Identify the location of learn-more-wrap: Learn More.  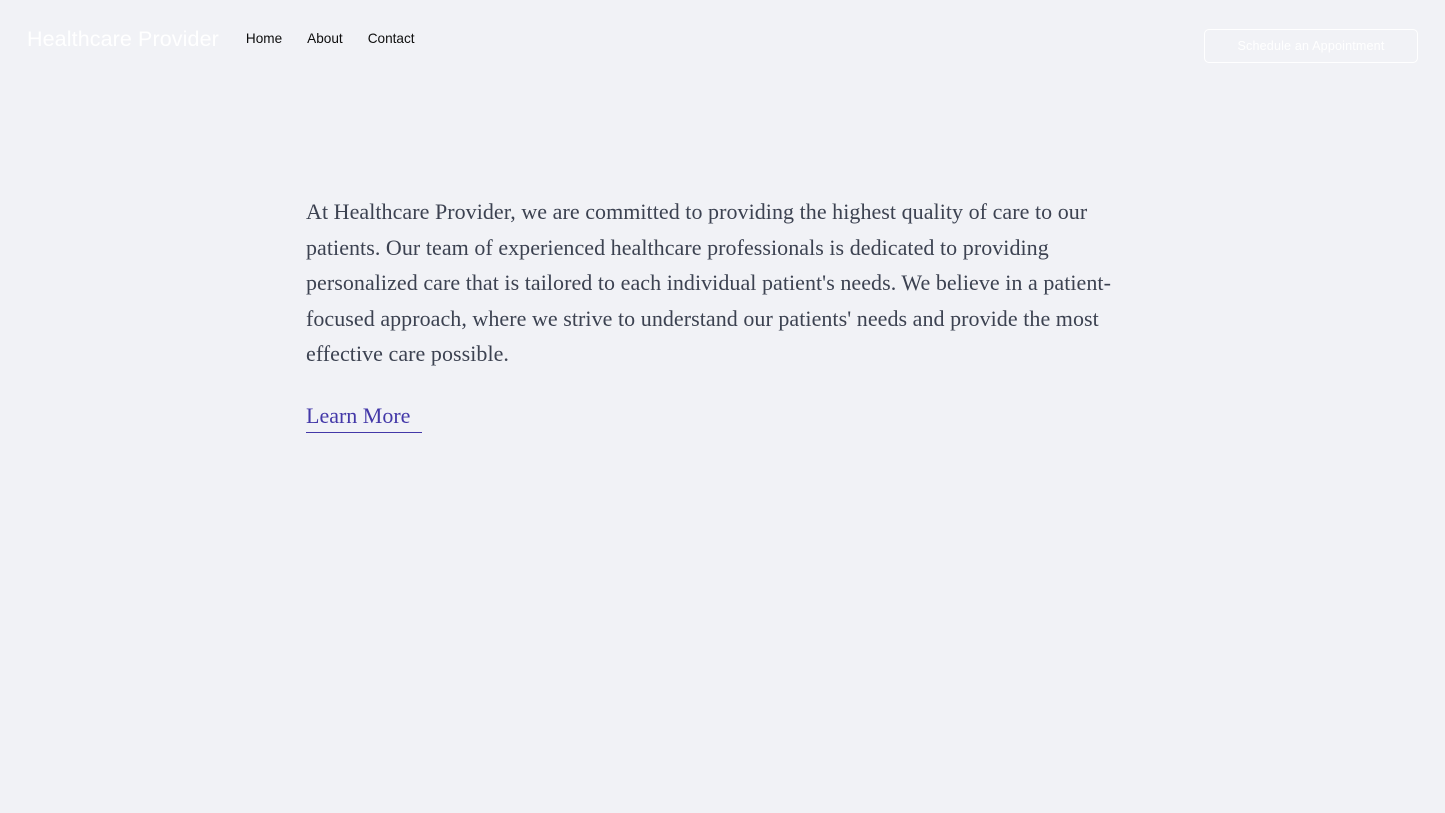
(723, 418).